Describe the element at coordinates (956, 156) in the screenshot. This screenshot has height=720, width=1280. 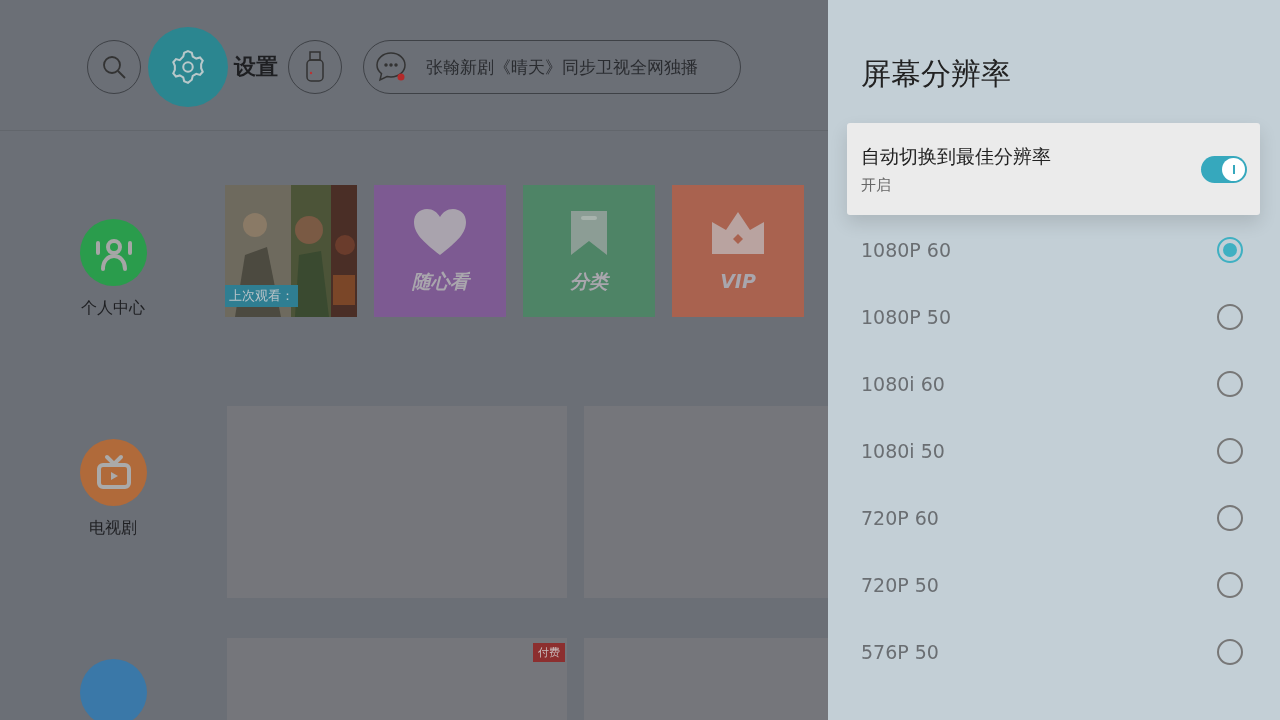
I see `auto-resolution-label: 自动切换到最佳分辨率` at that location.